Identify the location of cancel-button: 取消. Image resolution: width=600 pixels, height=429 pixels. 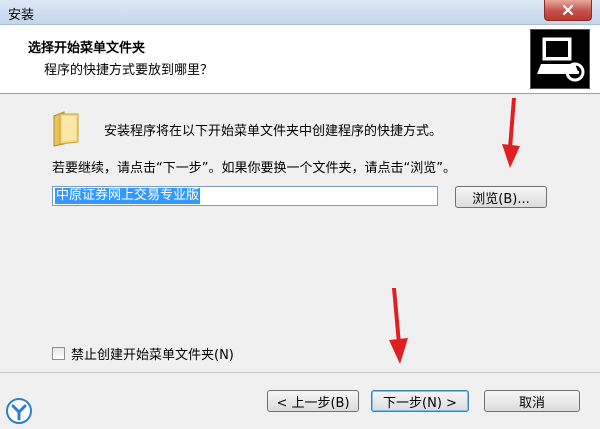
(532, 401).